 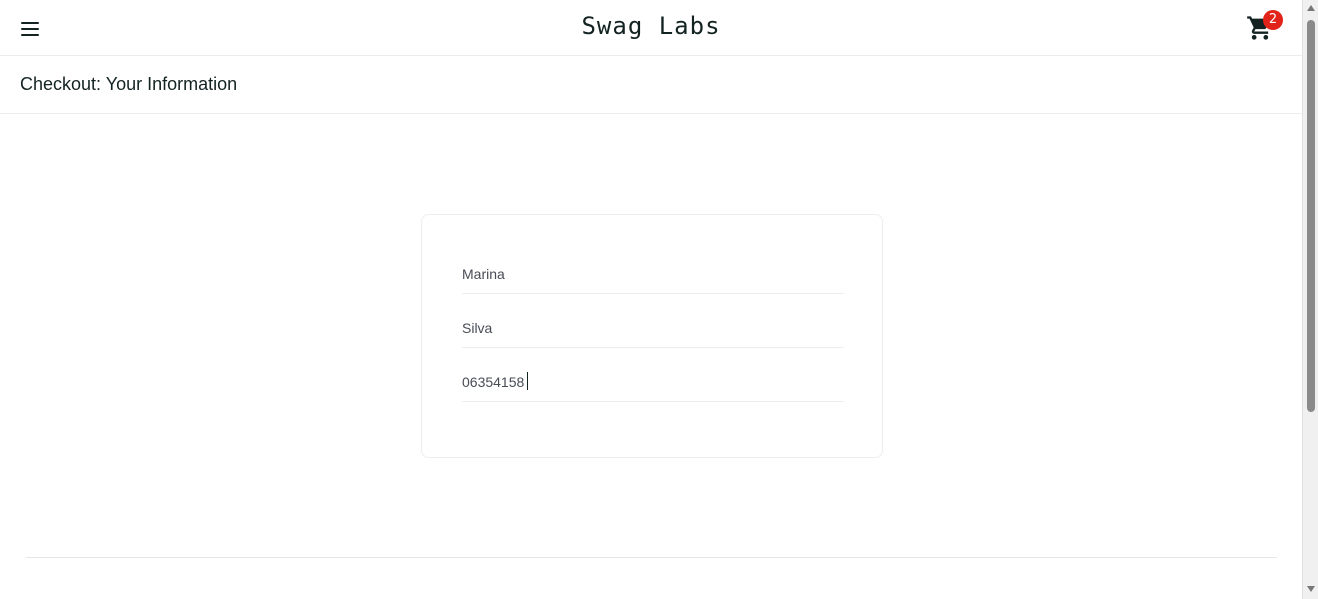 I want to click on last-name-field, so click(x=653, y=328).